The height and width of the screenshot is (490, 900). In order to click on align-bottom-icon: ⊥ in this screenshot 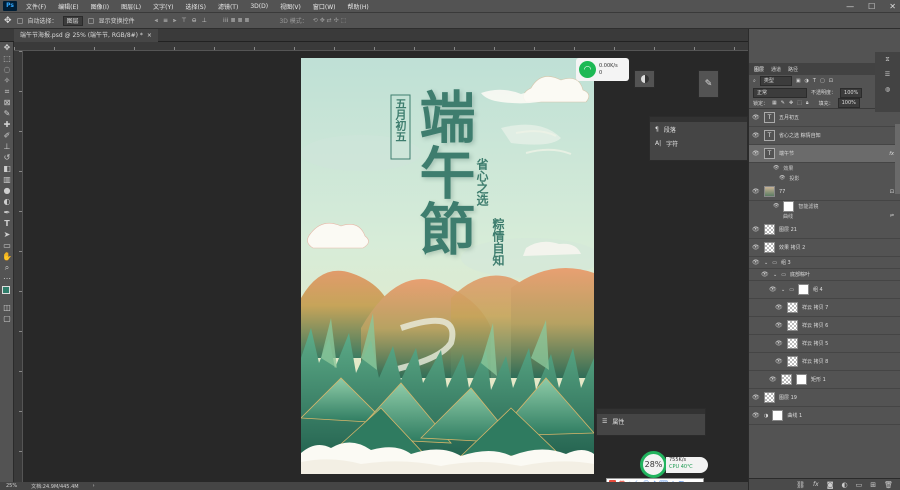, I will do `click(204, 20)`.